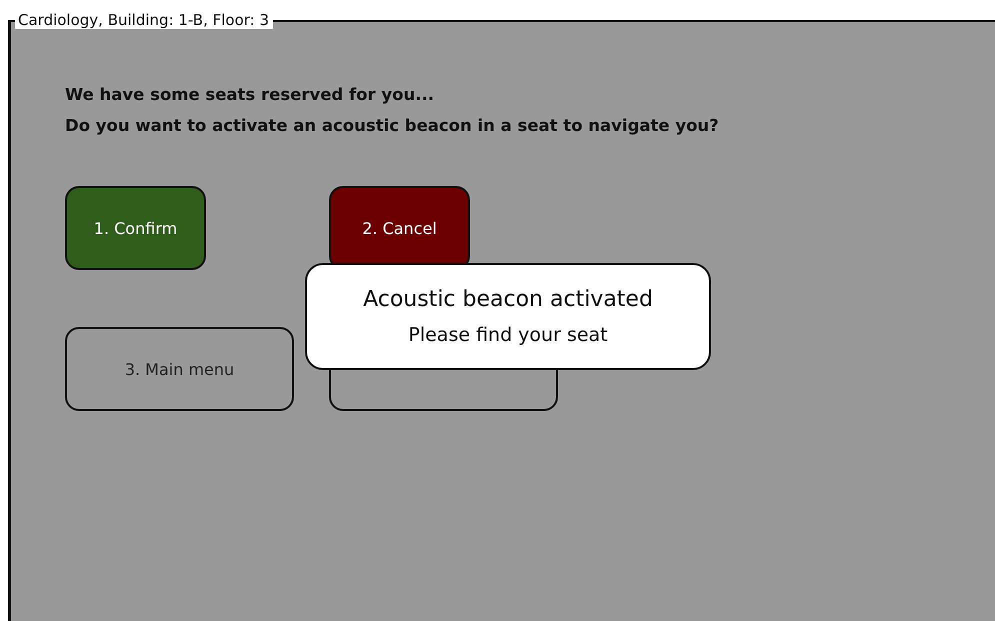 This screenshot has height=621, width=995. I want to click on prompt-text: Do you want to activate an acoustic beacon in a seat to navigate you?, so click(392, 126).